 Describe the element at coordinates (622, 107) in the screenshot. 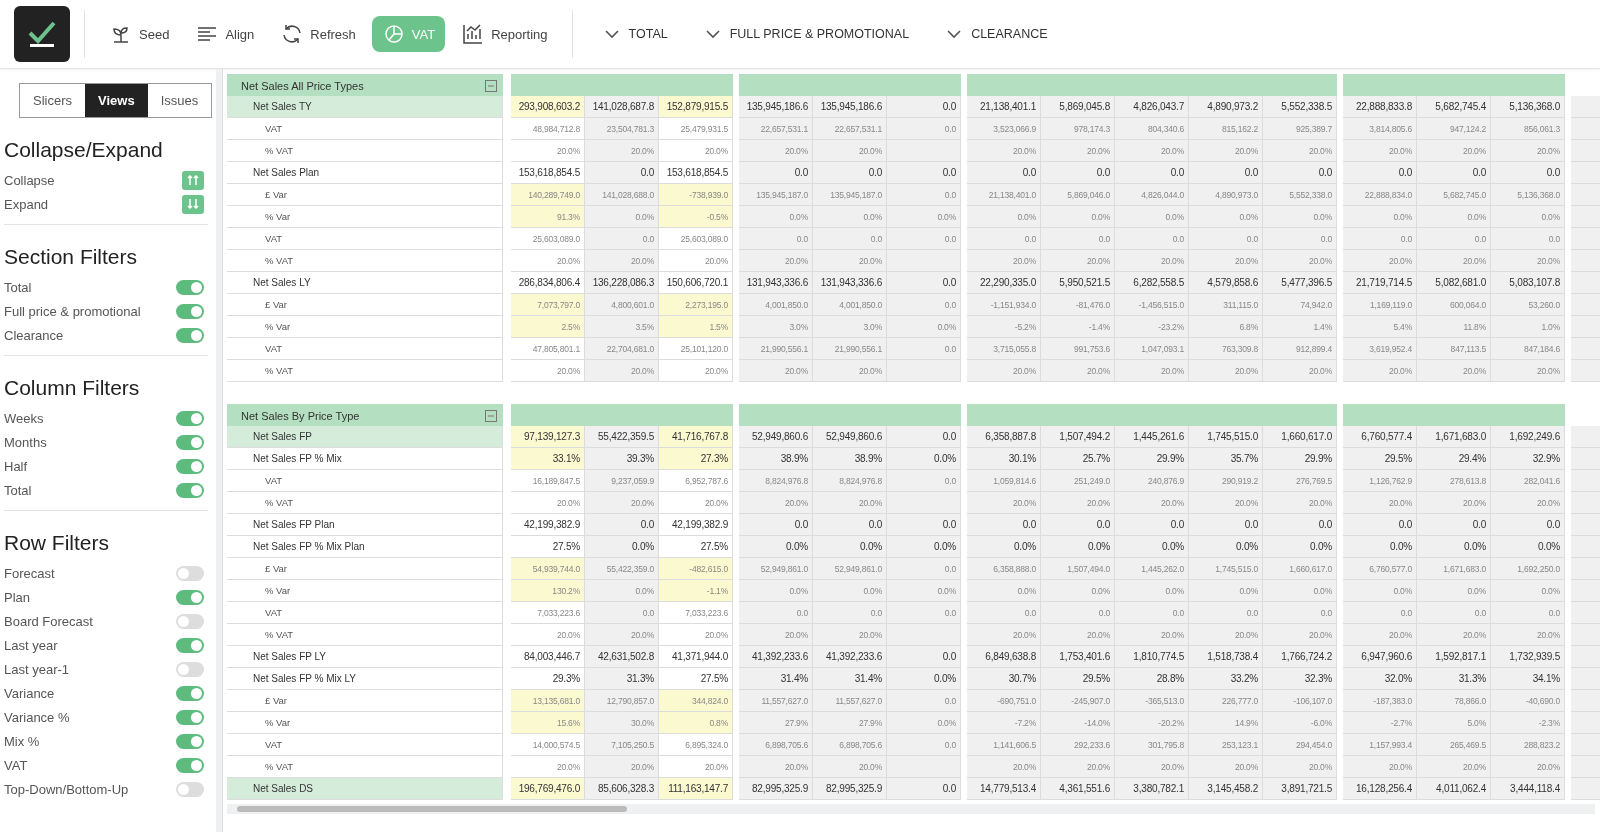

I see `table-cell: 141,028,687.8` at that location.